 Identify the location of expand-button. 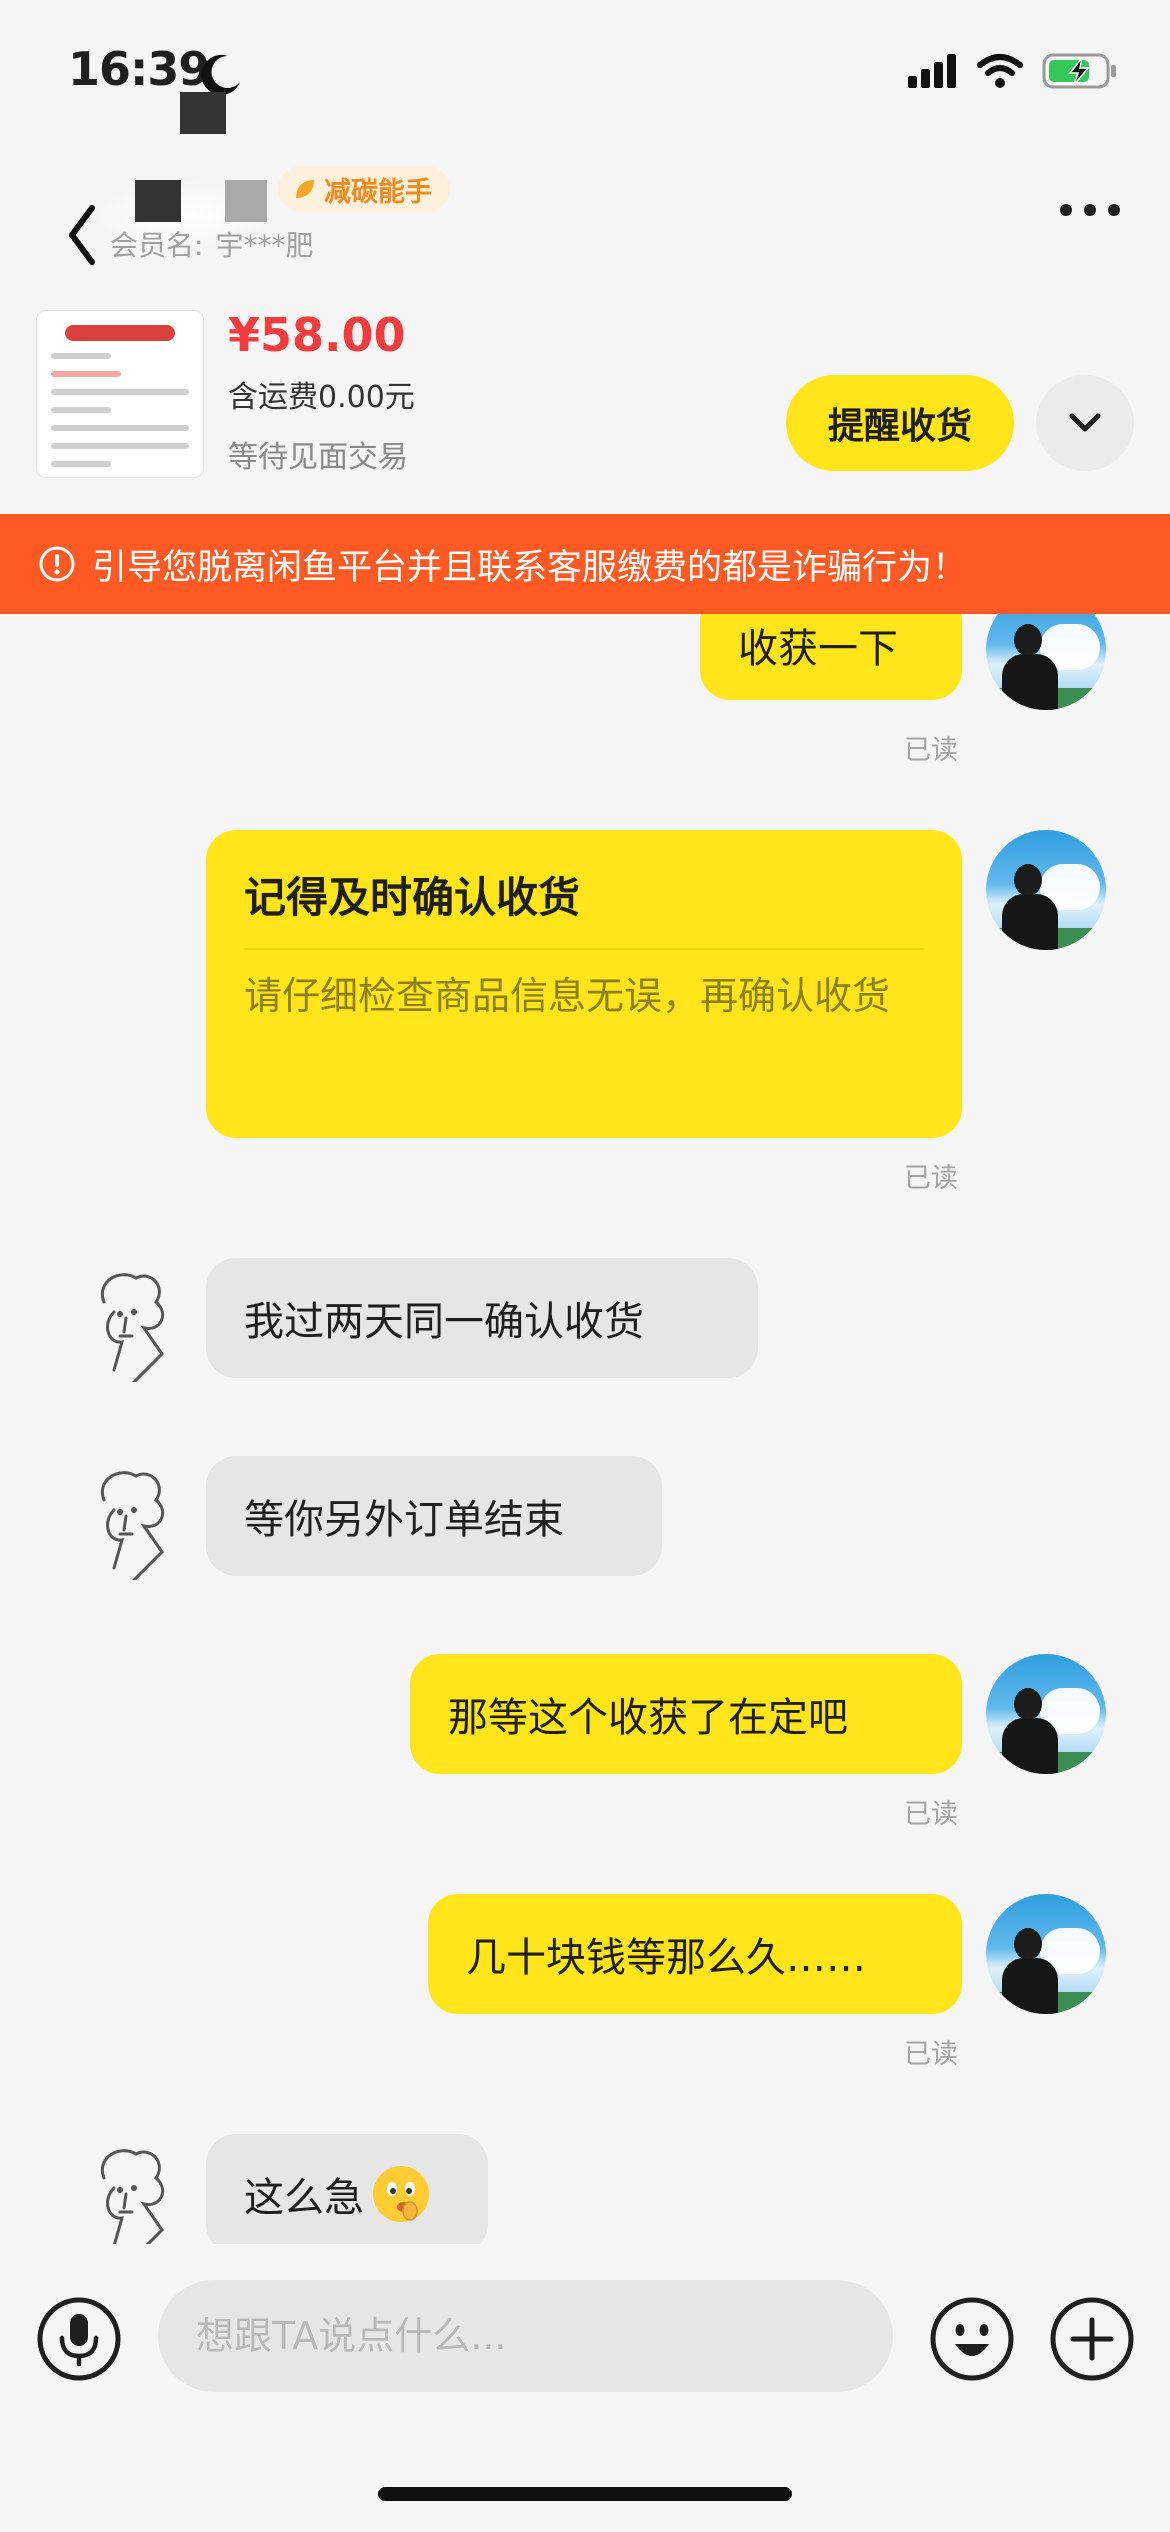
(1085, 423).